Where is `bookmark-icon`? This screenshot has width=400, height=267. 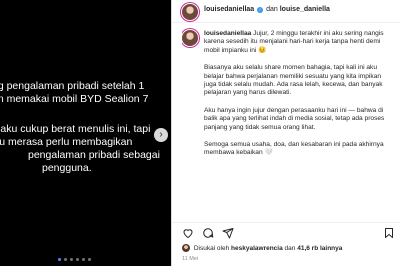 bookmark-icon is located at coordinates (389, 233).